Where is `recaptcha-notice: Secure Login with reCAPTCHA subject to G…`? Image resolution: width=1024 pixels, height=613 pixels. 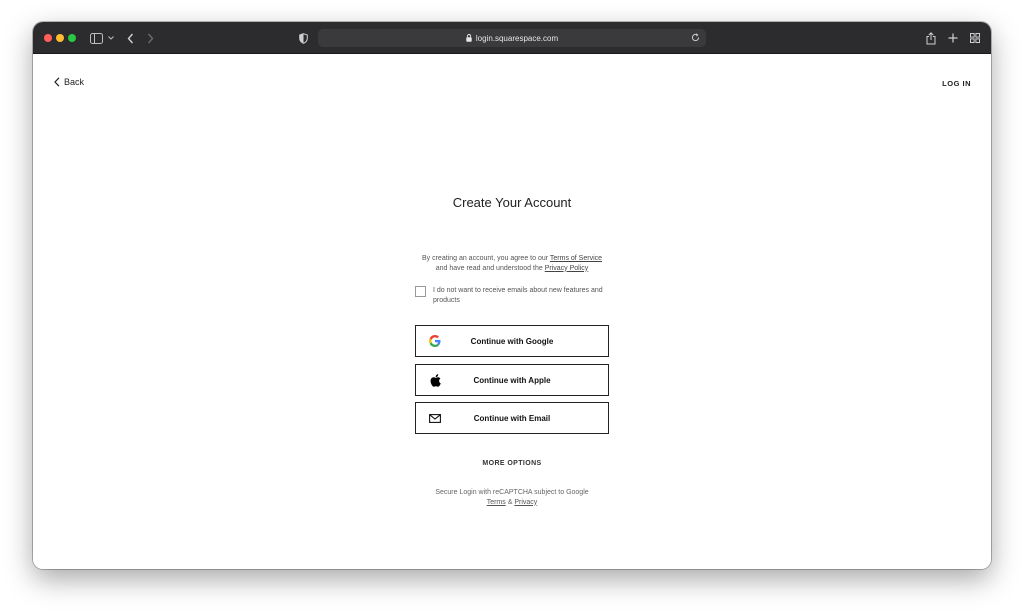
recaptcha-notice: Secure Login with reCAPTCHA subject to G… is located at coordinates (512, 497).